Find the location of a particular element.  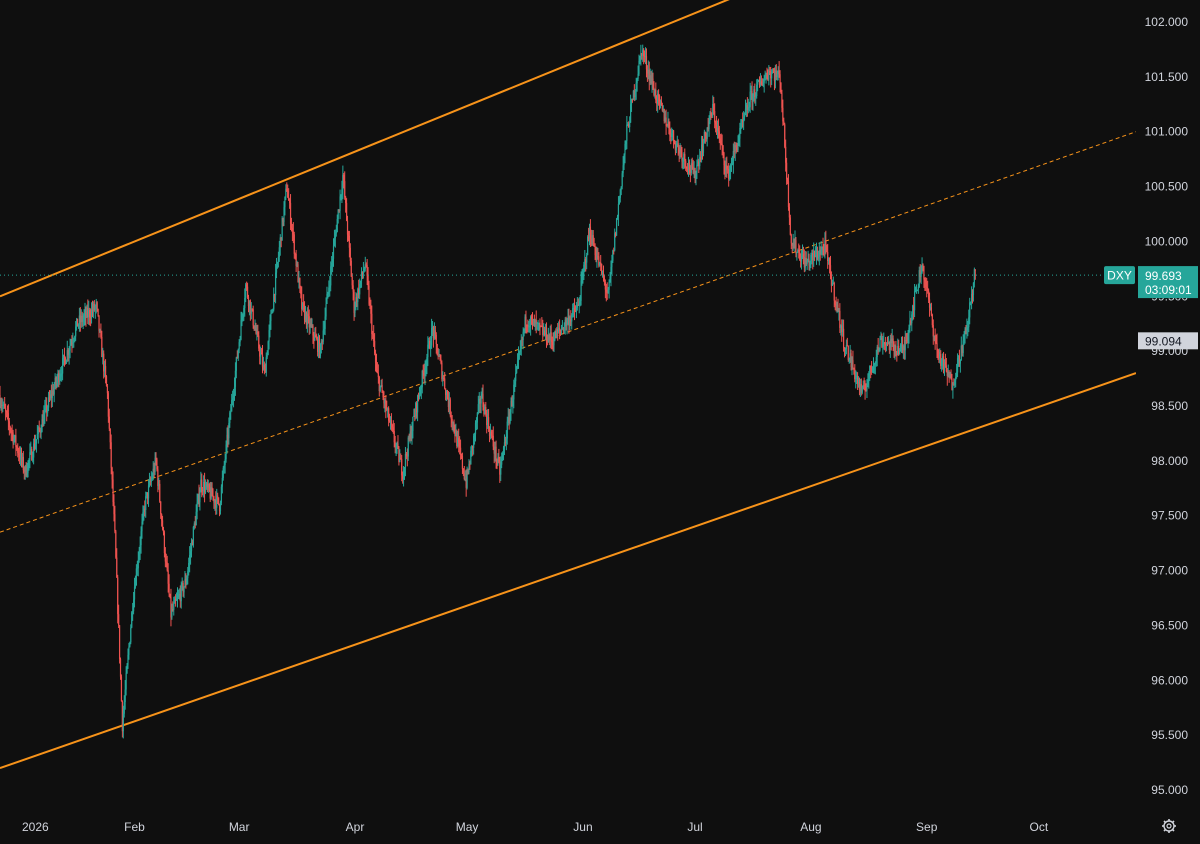

y-tick-label: 102.000 is located at coordinates (1167, 22).